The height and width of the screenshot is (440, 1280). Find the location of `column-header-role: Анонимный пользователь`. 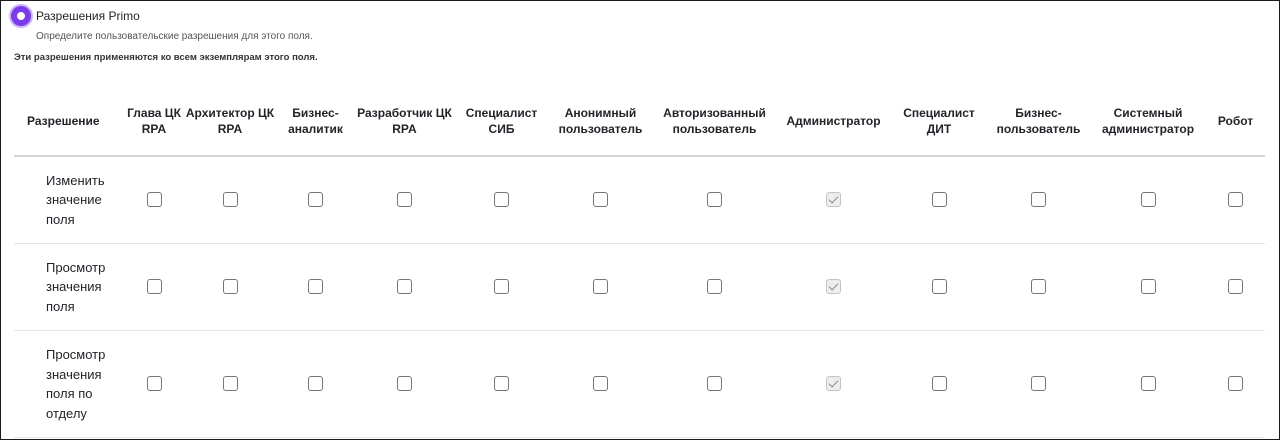

column-header-role: Анонимный пользователь is located at coordinates (600, 122).